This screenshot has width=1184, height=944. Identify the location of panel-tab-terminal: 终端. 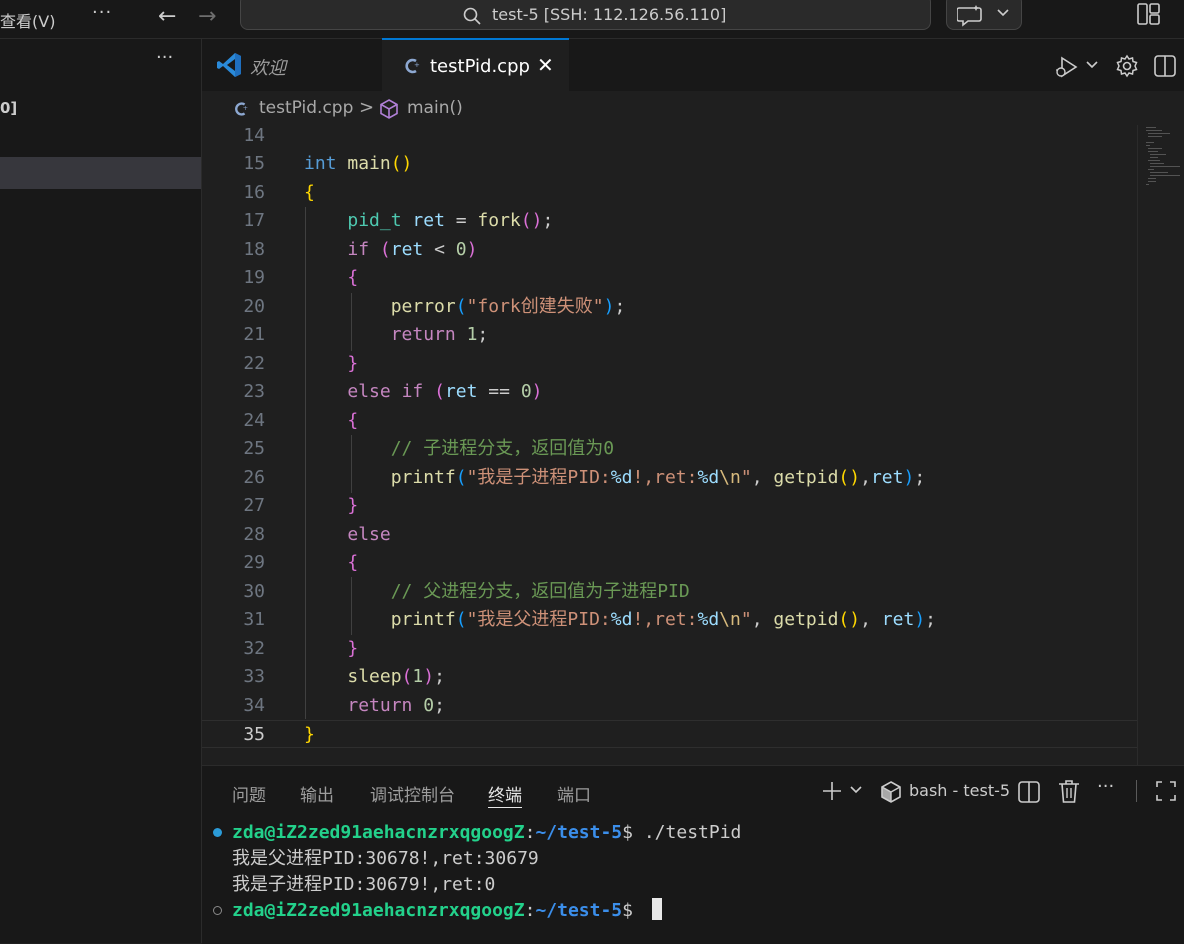
(505, 793).